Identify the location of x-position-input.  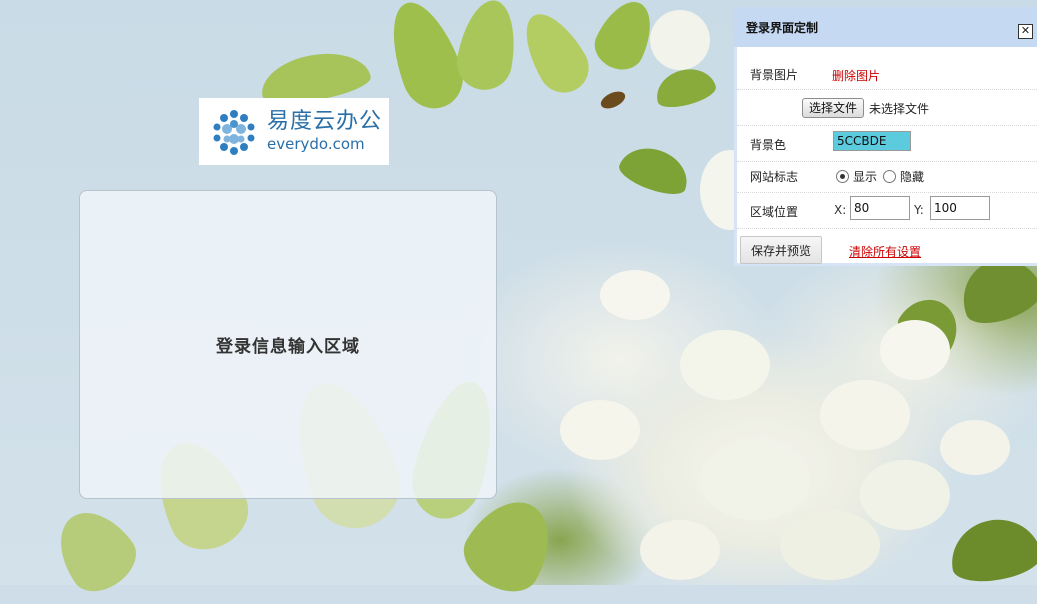
(880, 208).